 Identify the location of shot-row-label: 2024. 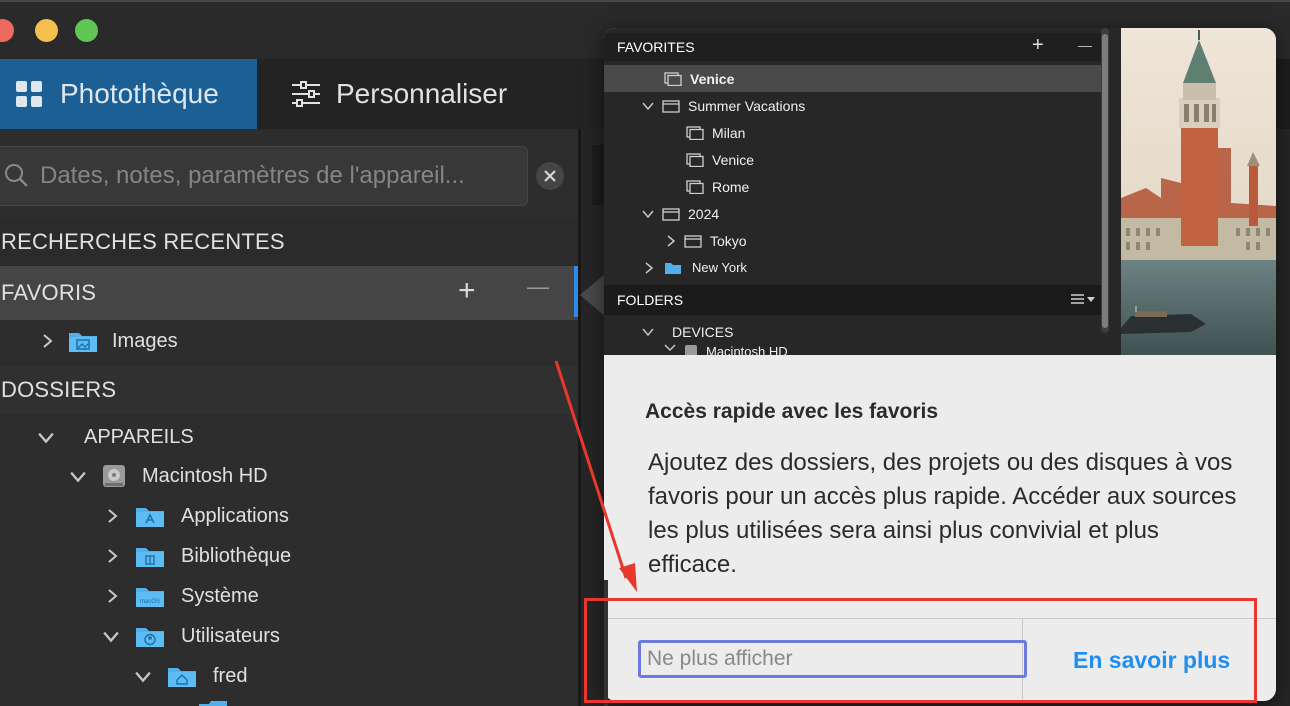
(704, 213).